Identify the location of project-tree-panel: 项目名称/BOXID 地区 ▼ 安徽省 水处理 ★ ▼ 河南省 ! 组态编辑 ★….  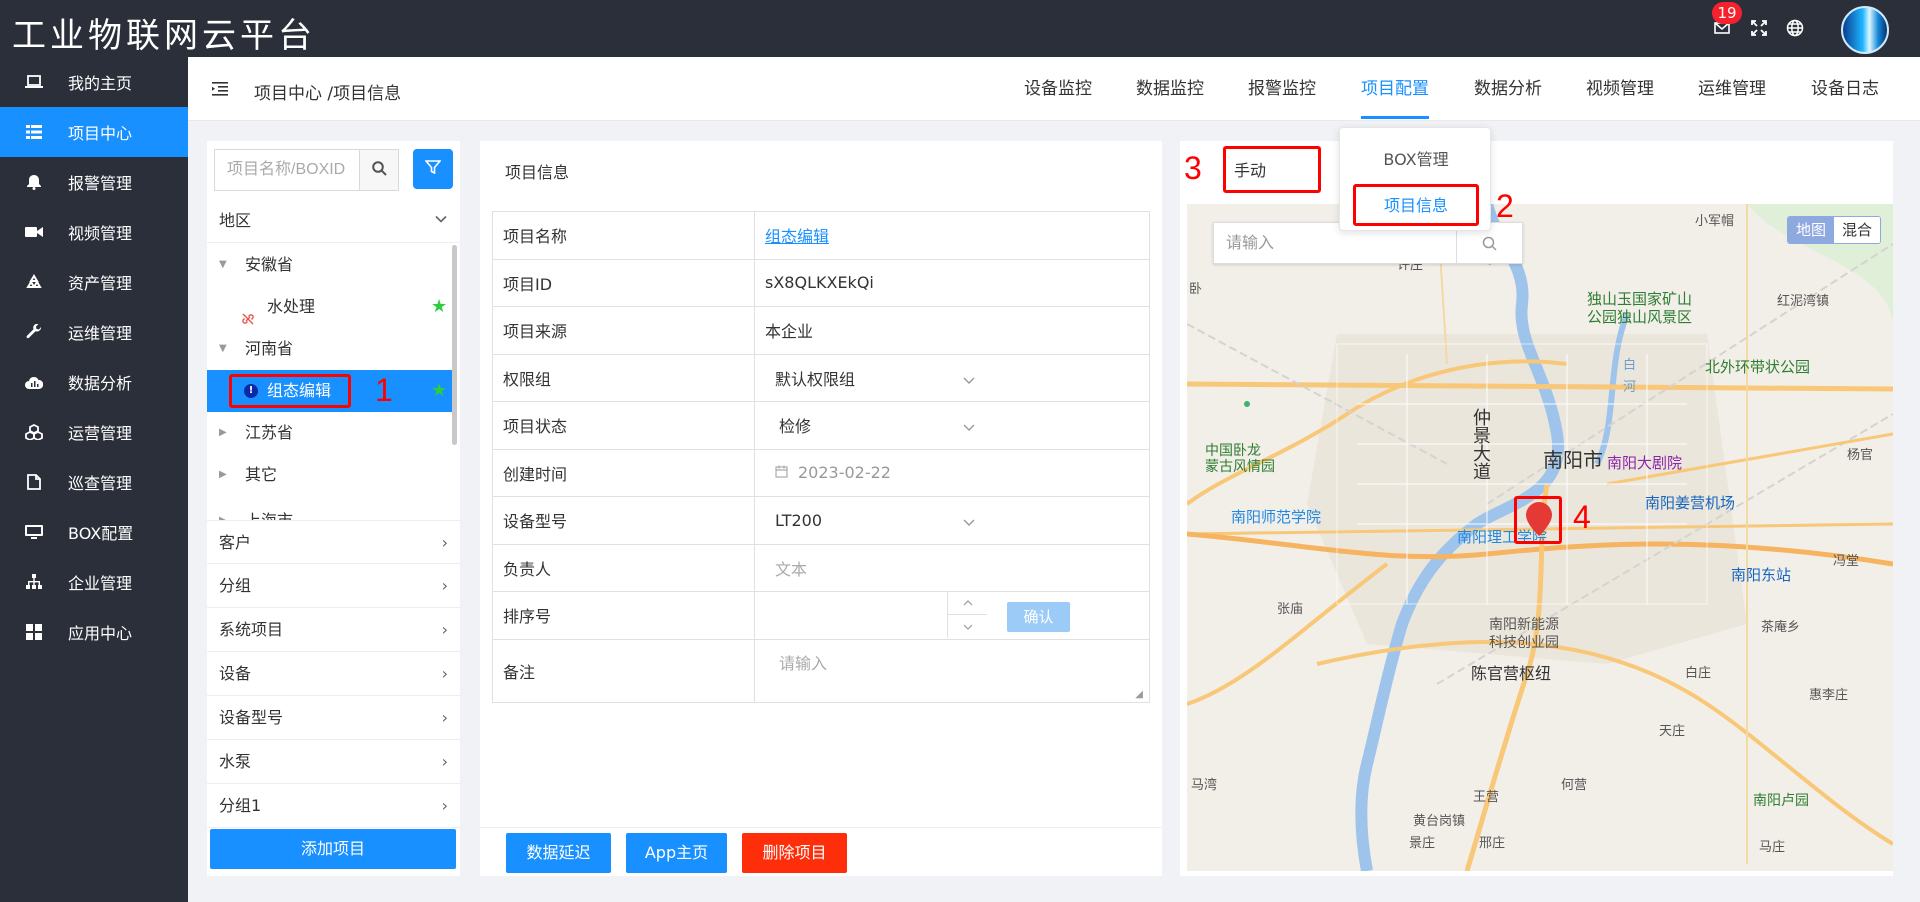
(333, 508).